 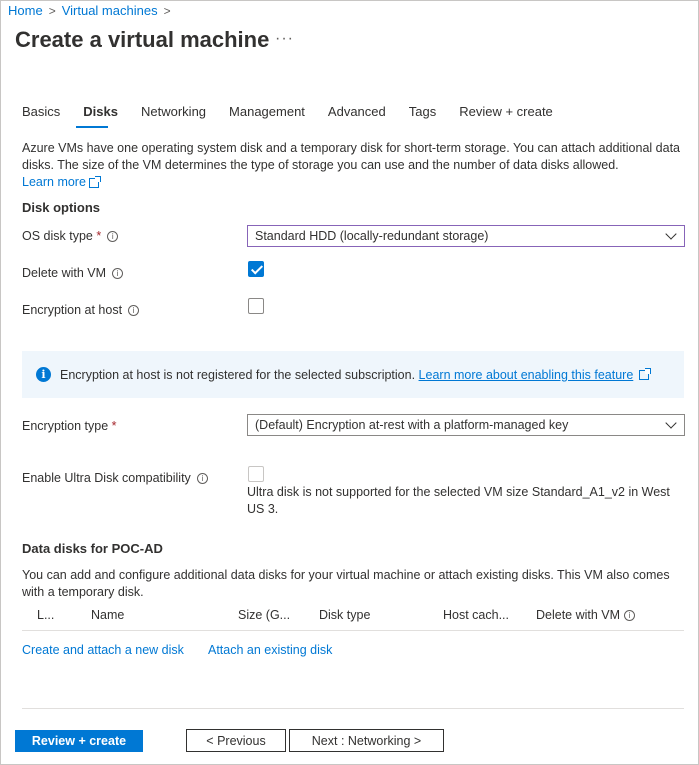 What do you see at coordinates (142, 39) in the screenshot?
I see `page-title: Create a virtual machine` at bounding box center [142, 39].